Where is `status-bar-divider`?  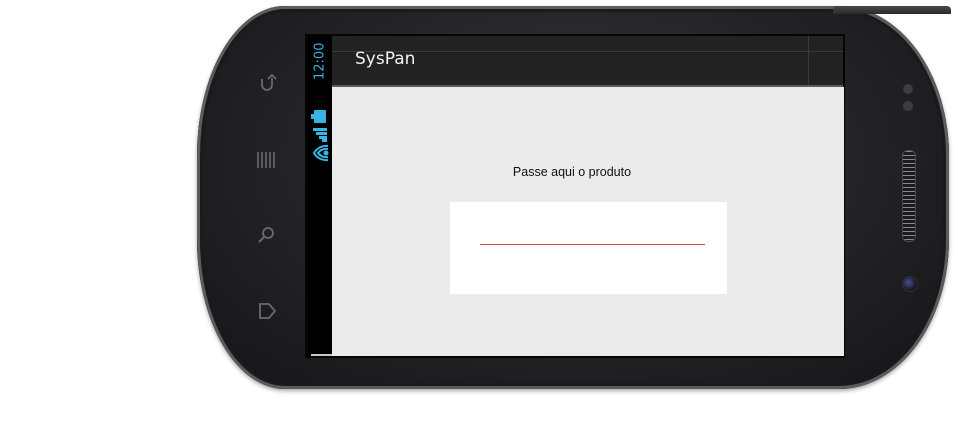 status-bar-divider is located at coordinates (321, 355).